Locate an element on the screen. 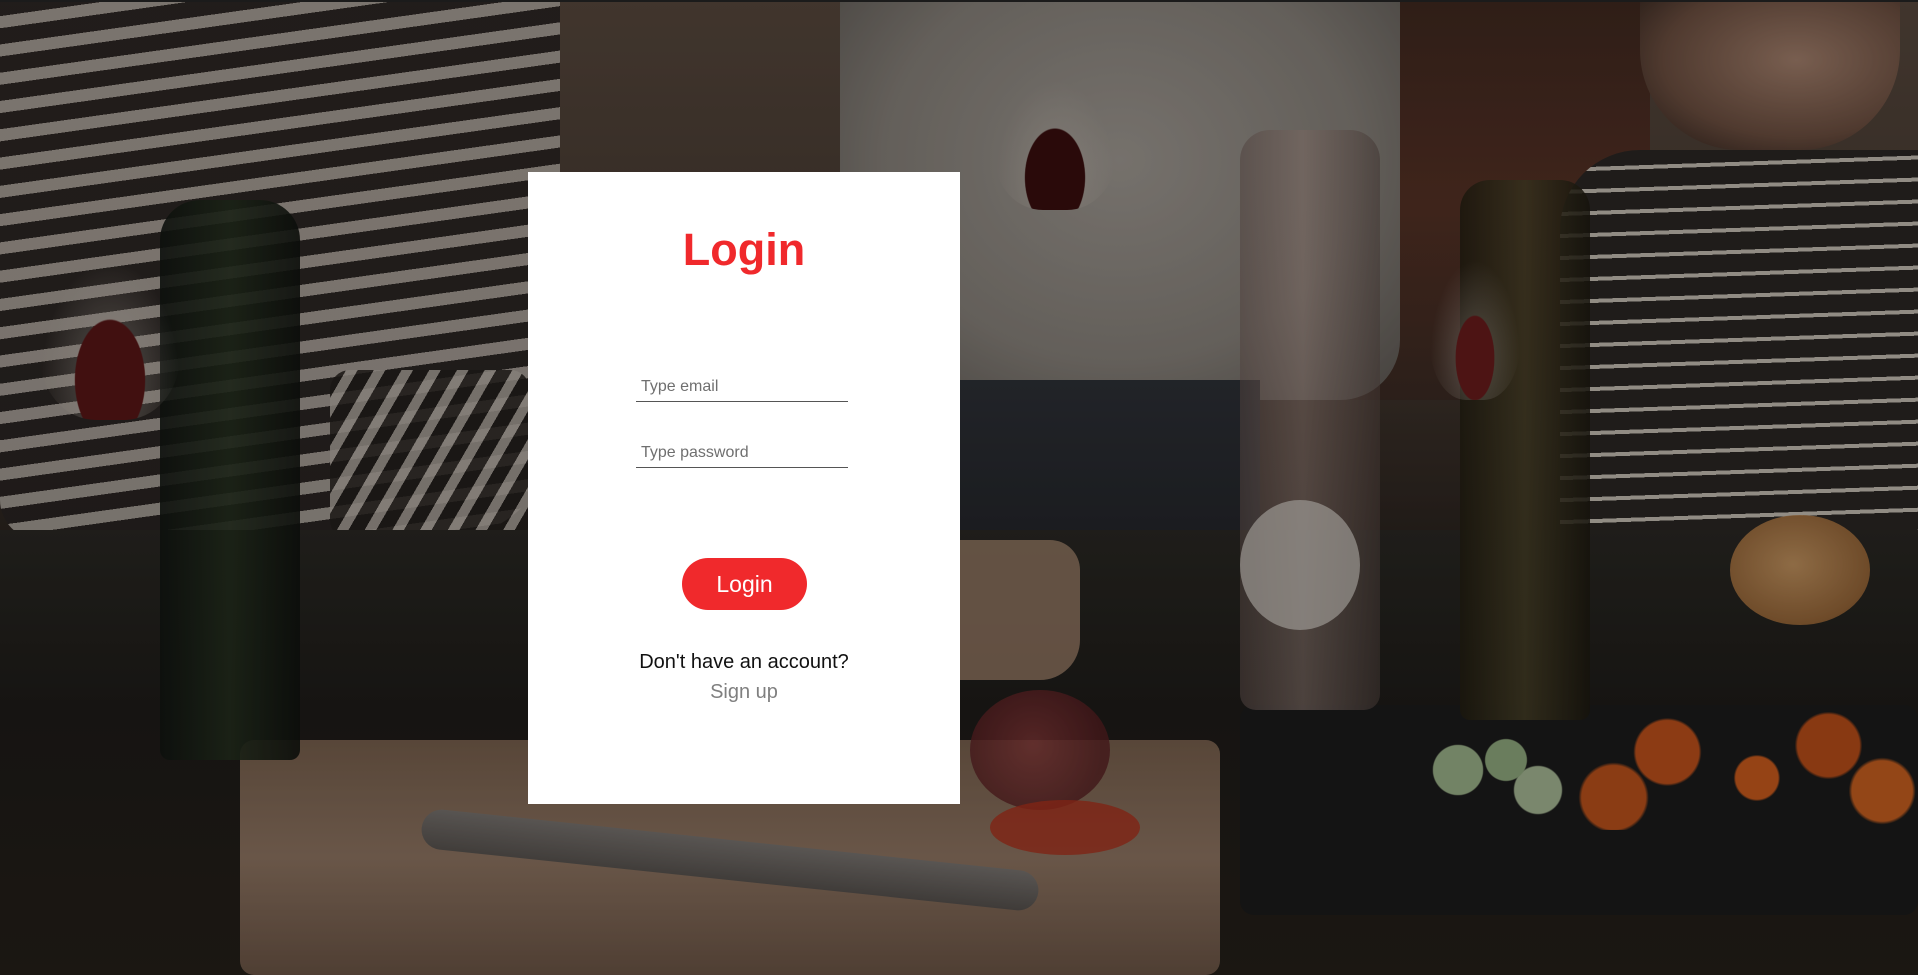 The width and height of the screenshot is (1918, 975). no-account-text: Don't have an account? is located at coordinates (744, 662).